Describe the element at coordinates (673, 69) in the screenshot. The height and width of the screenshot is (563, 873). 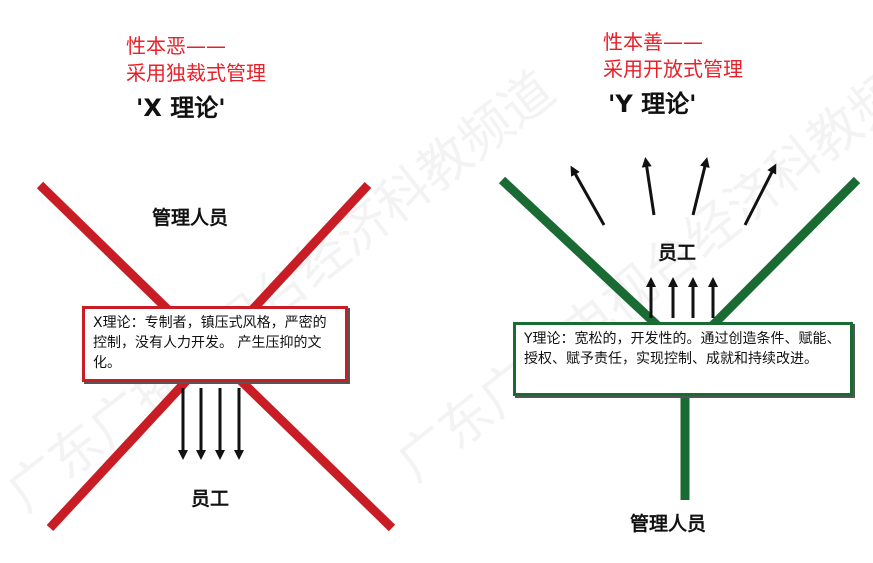
I see `right-caption-line2: 采用开放式管理` at that location.